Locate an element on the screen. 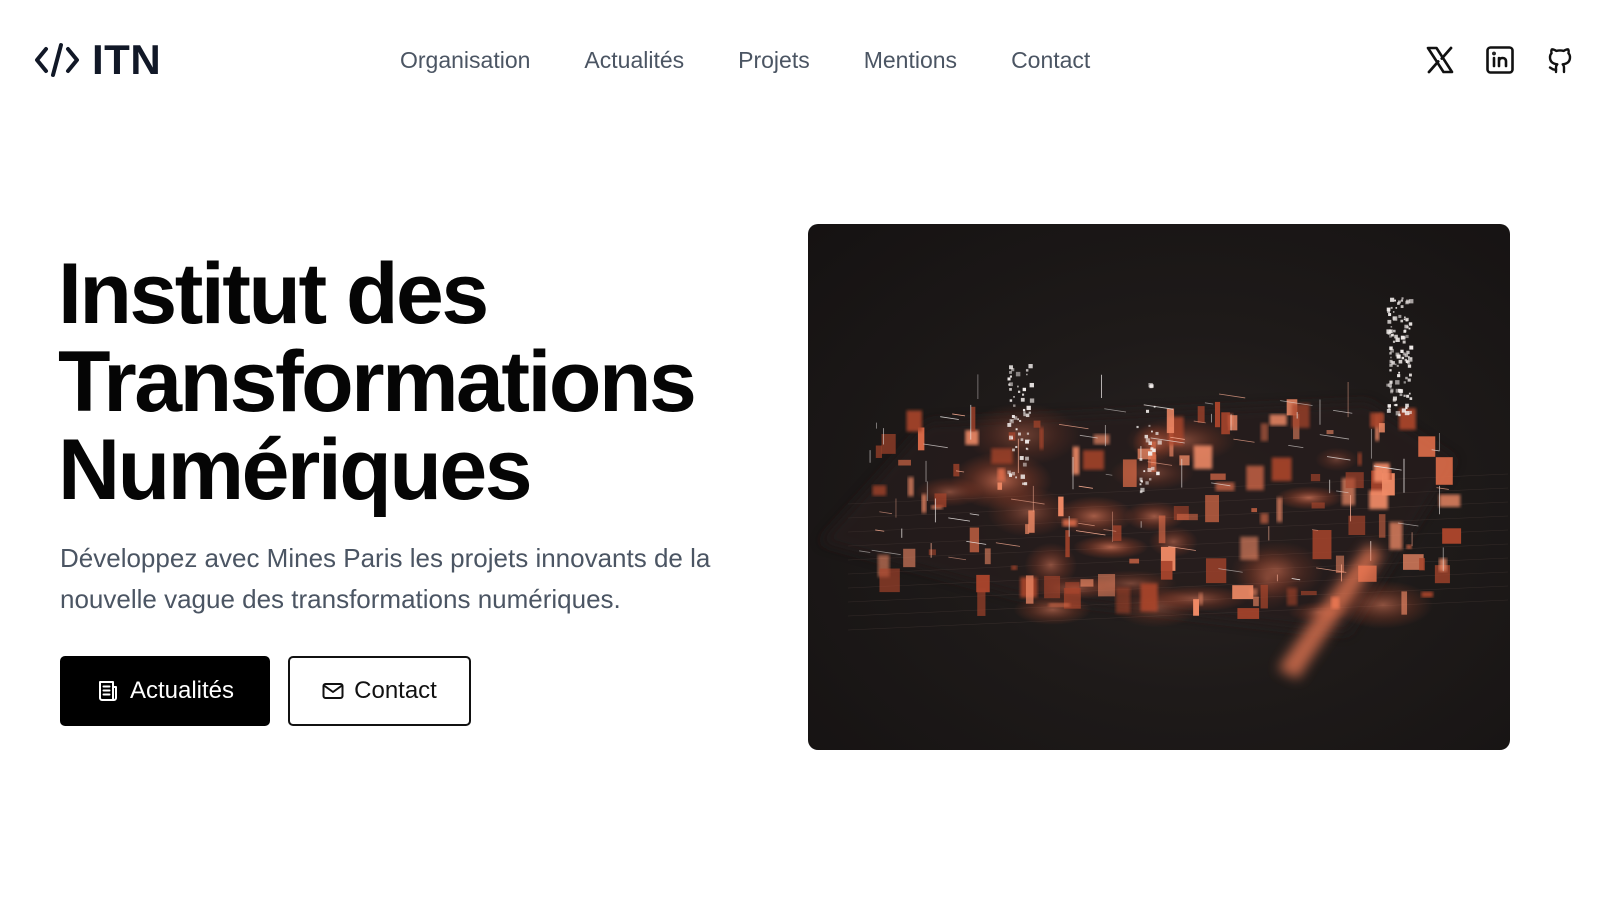 The height and width of the screenshot is (900, 1600). contact-button-label: Contact is located at coordinates (395, 690).